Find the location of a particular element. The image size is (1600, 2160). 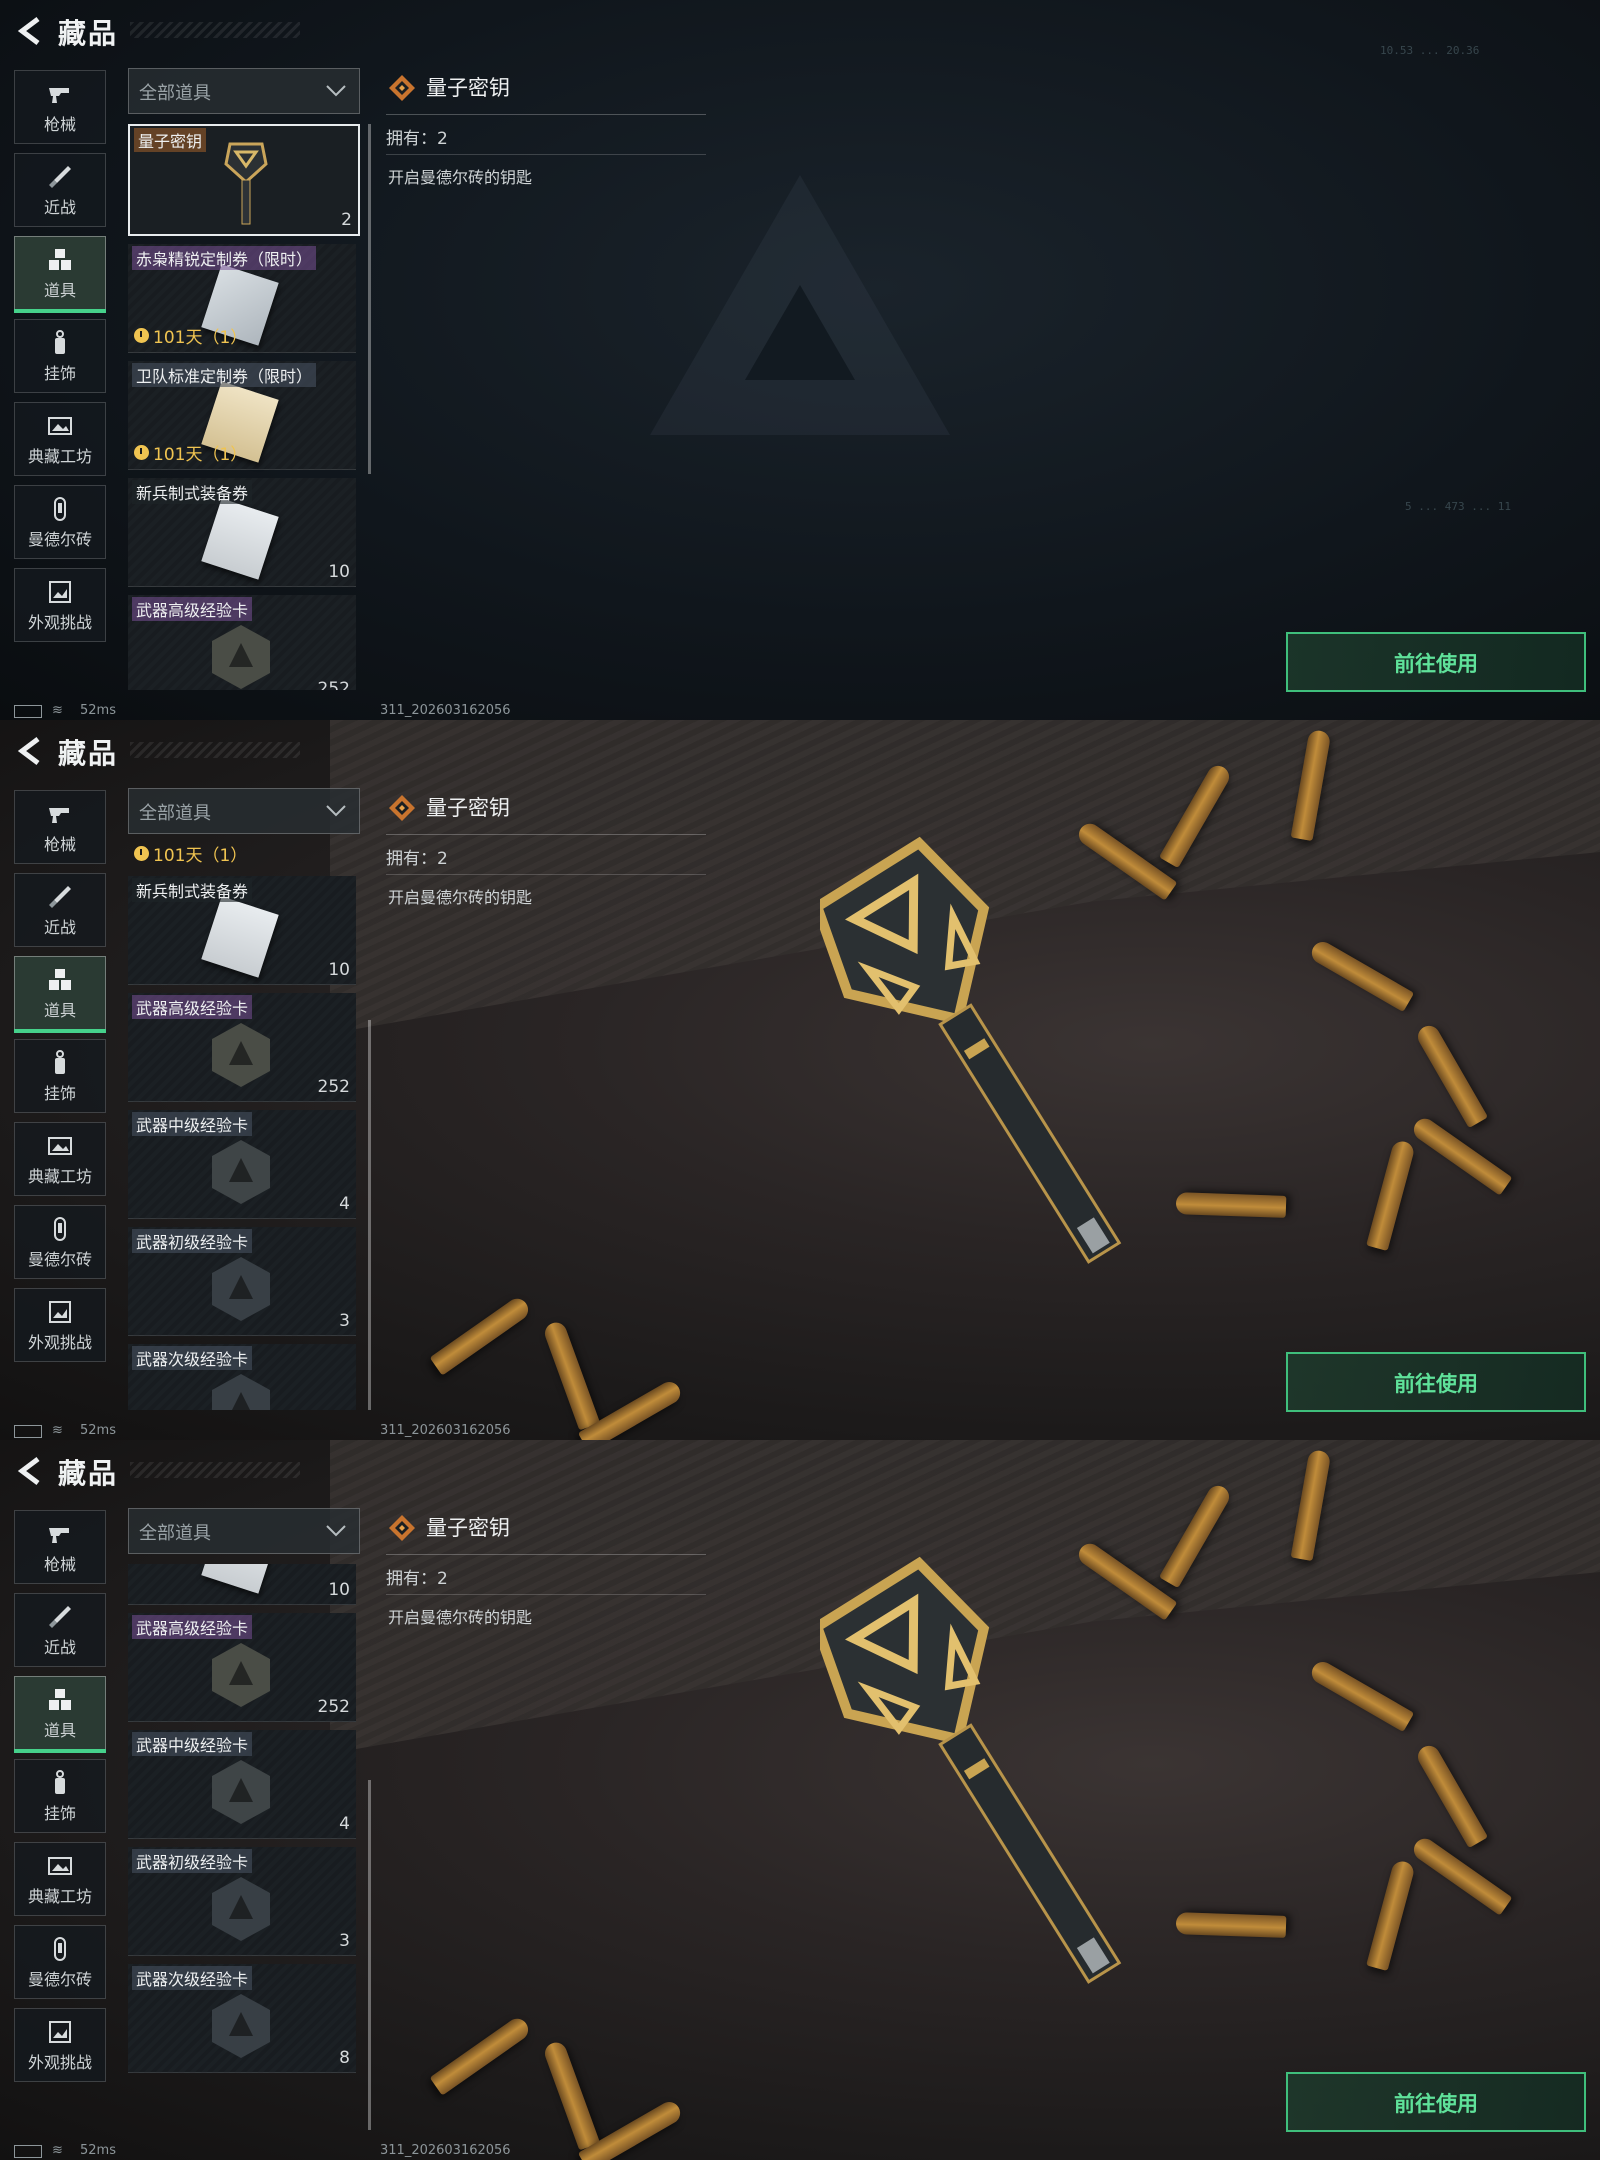

detail-owned-count: 拥有：2 is located at coordinates (546, 859).